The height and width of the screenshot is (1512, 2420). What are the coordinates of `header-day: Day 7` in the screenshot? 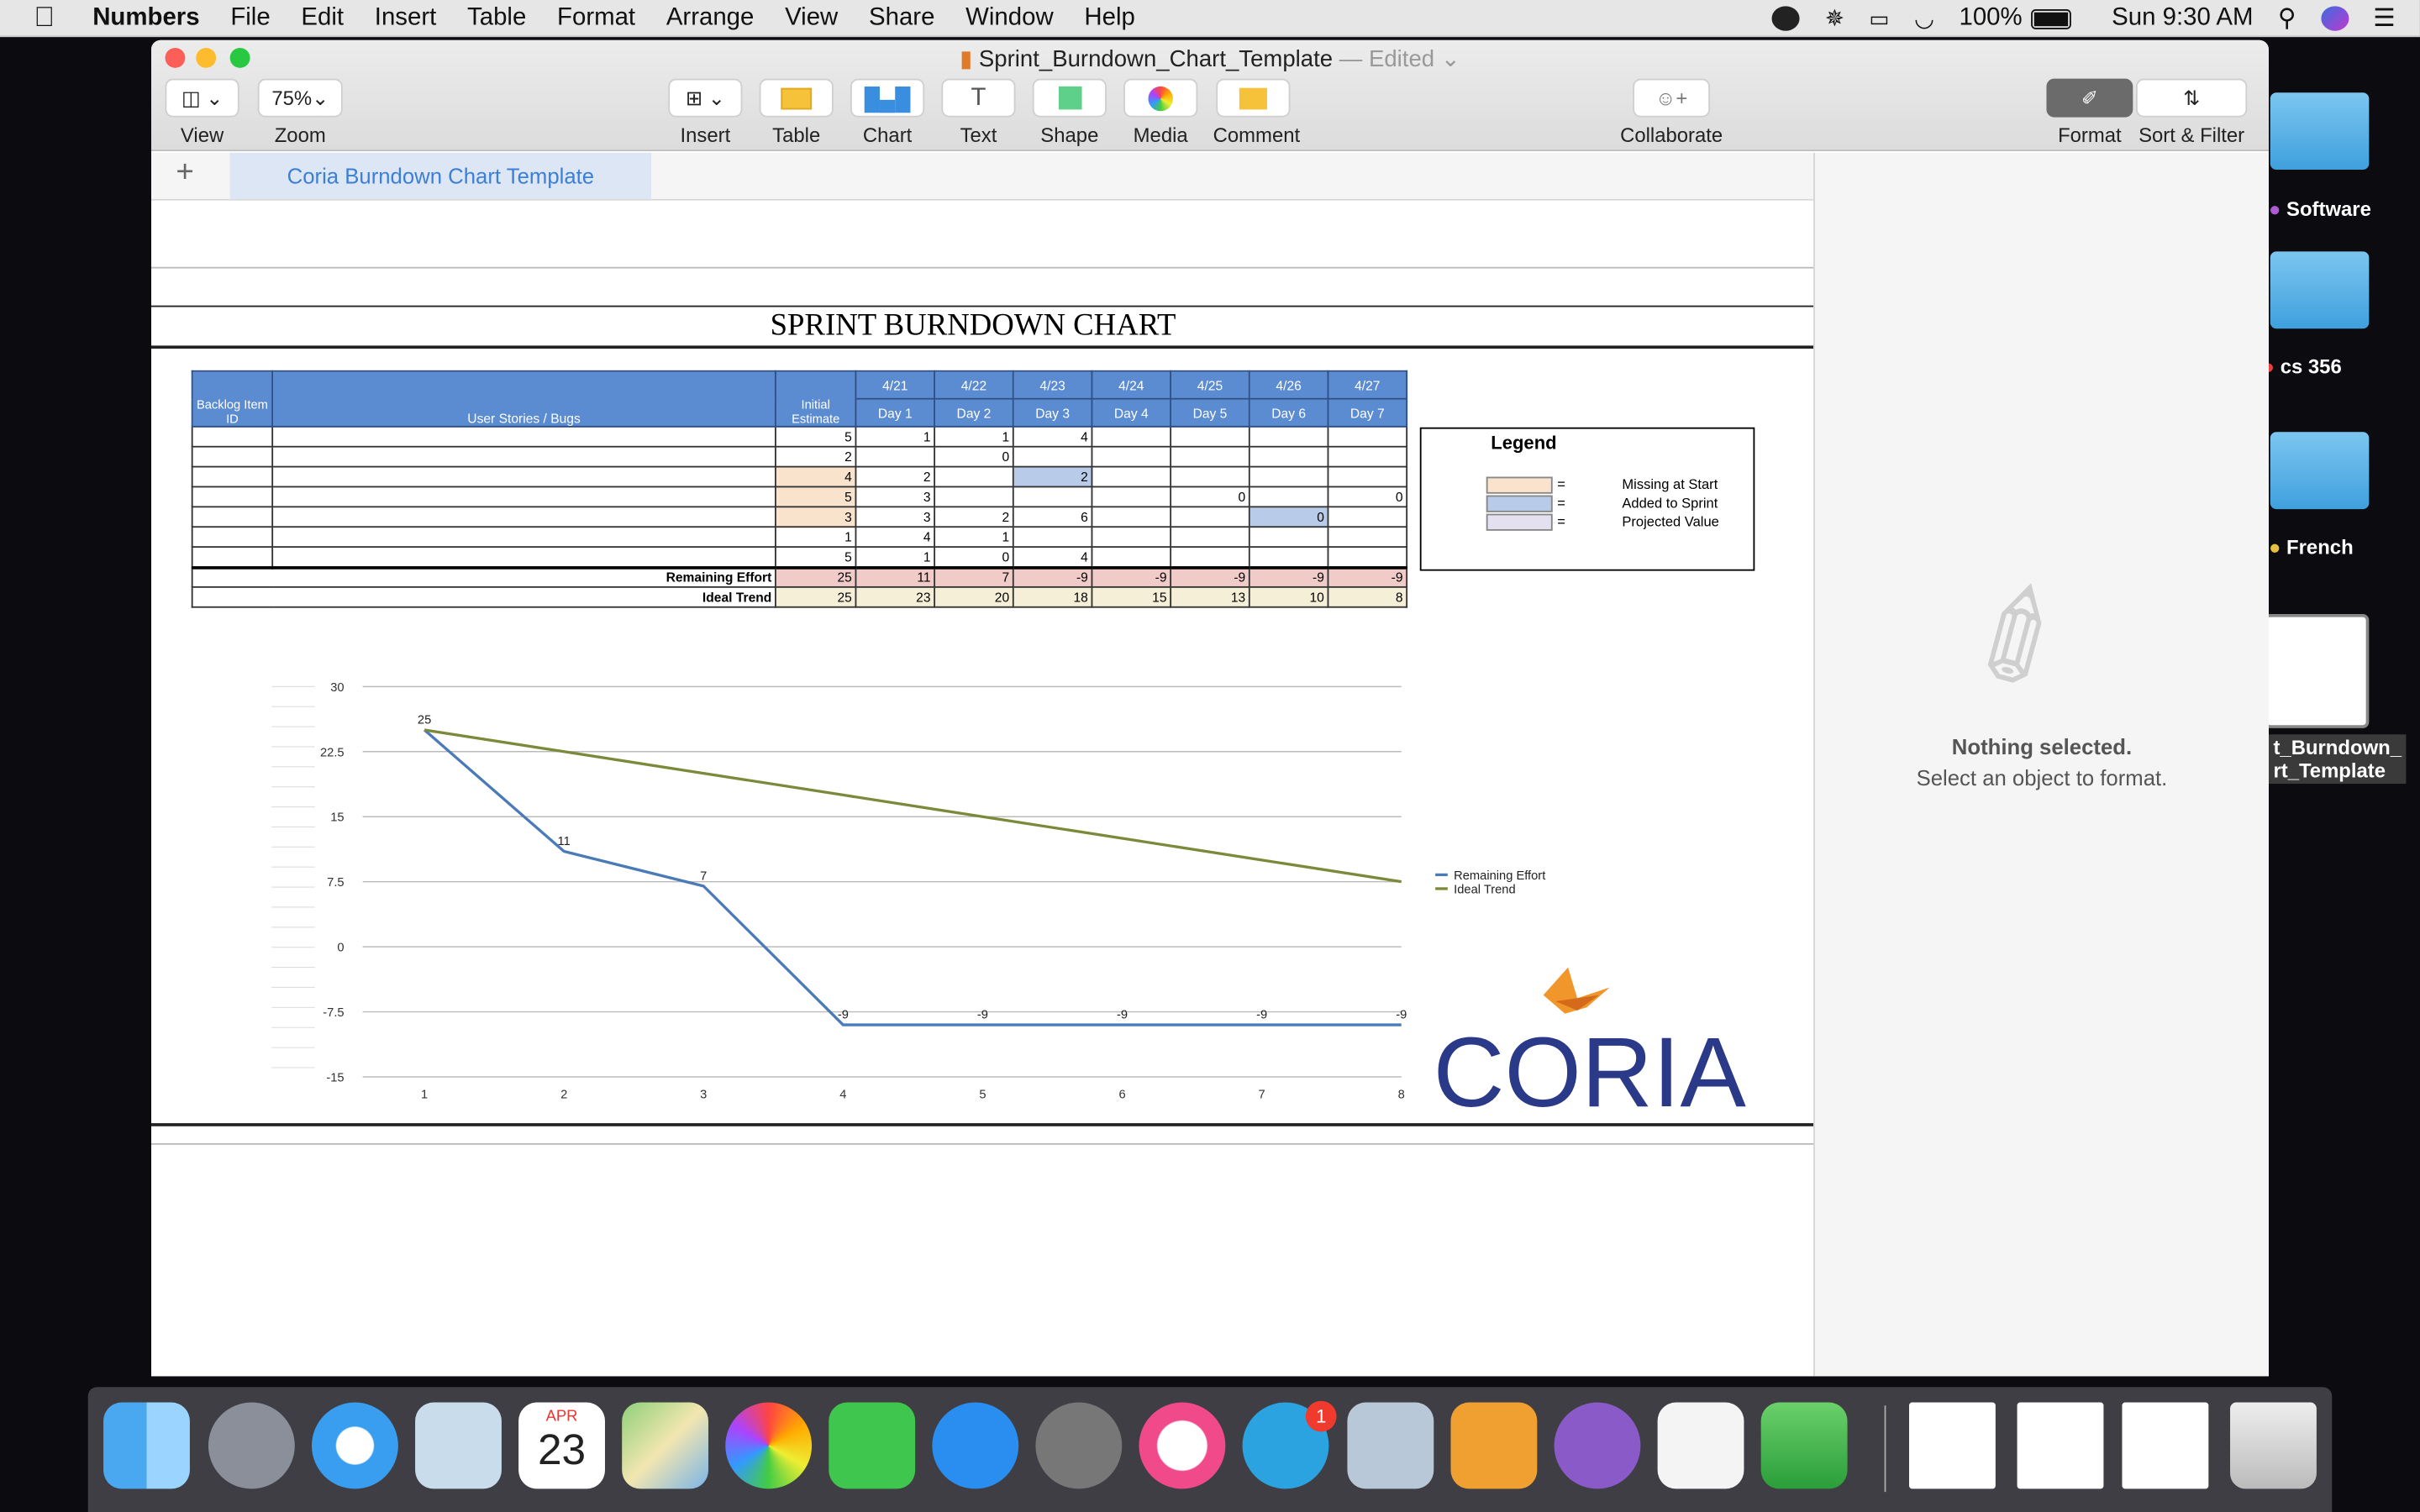 It's located at (1367, 412).